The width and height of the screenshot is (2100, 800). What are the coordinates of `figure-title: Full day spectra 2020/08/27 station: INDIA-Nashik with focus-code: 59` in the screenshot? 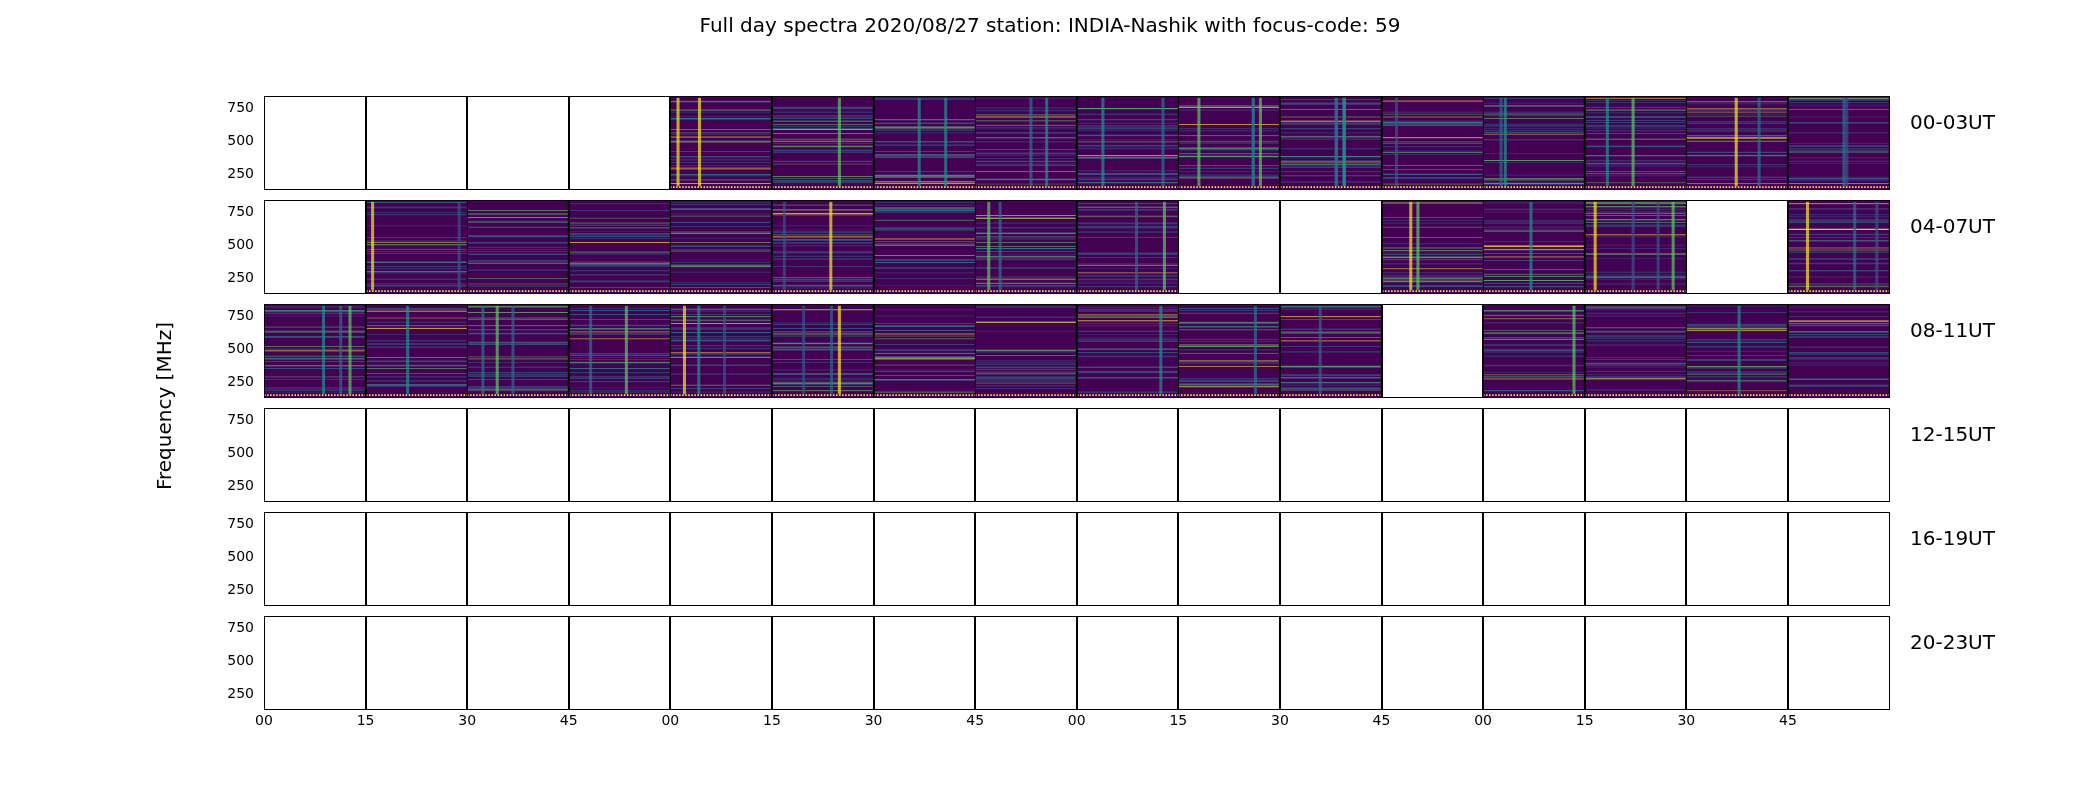 It's located at (1050, 25).